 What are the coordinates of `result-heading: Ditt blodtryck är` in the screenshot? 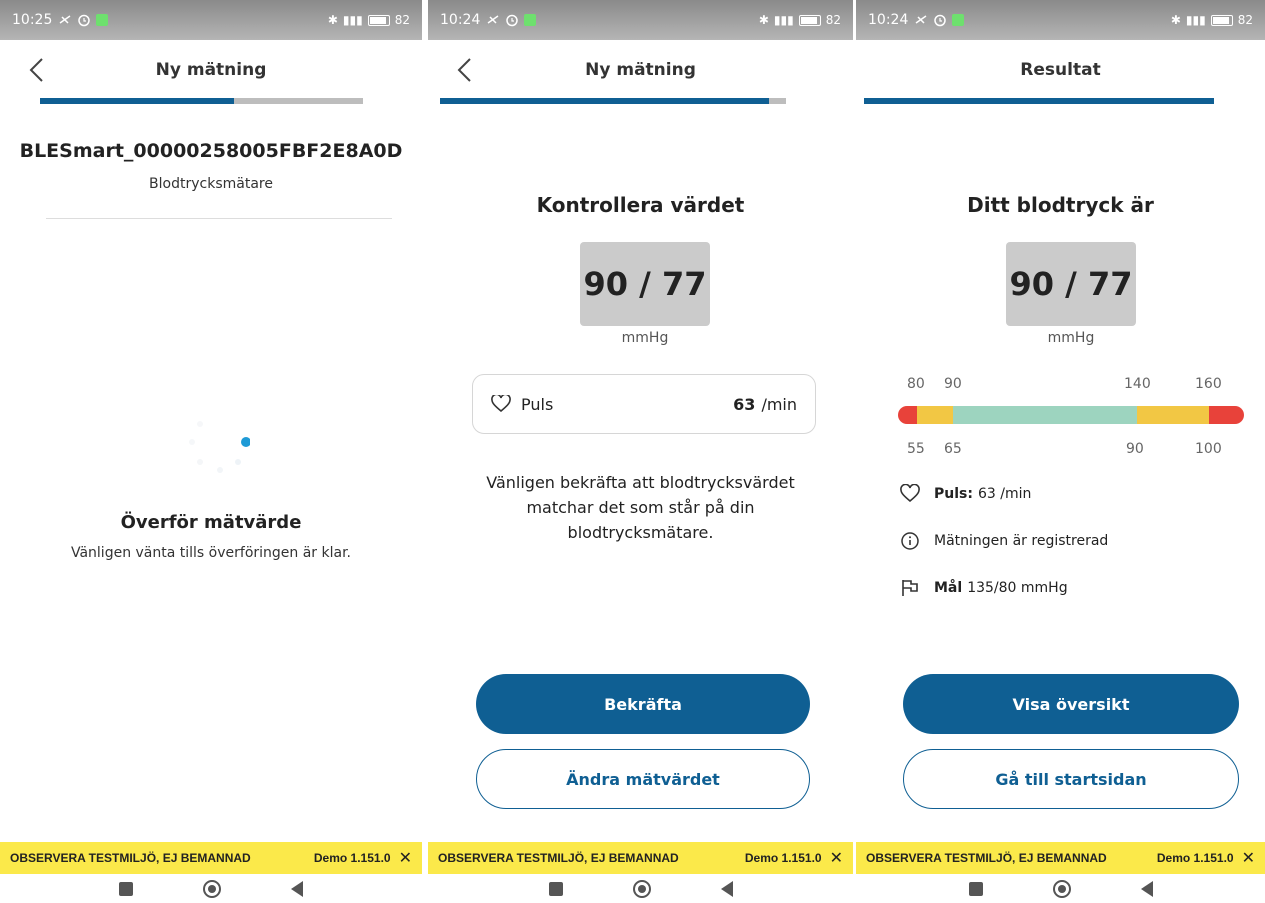 It's located at (1060, 205).